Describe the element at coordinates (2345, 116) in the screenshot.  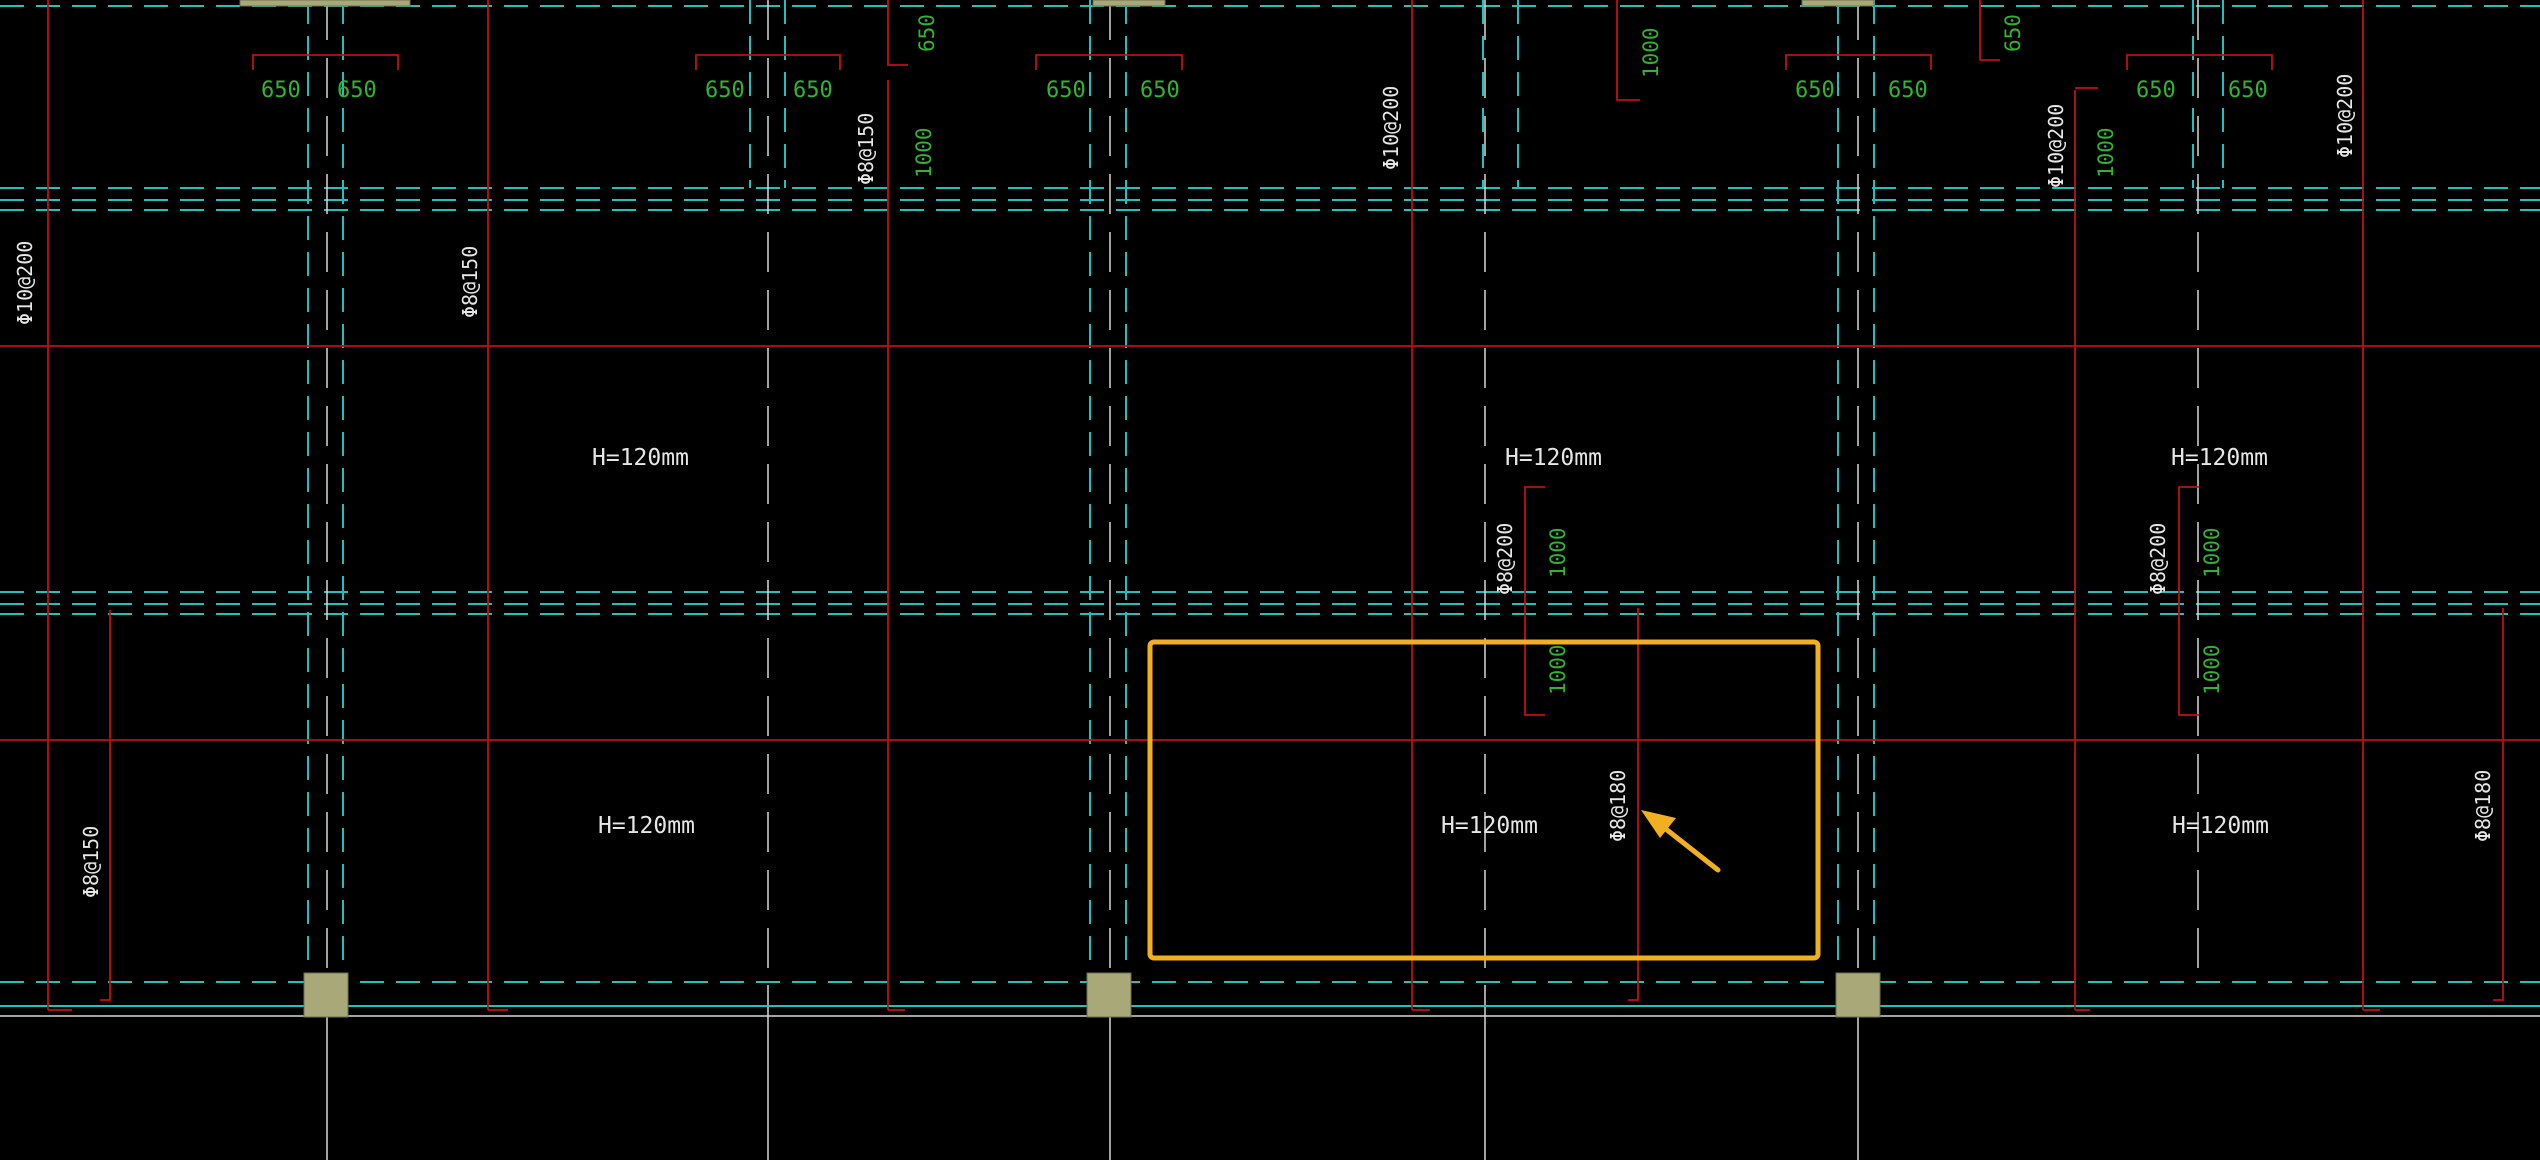
I see `rebar-label-6: Φ10@200` at that location.